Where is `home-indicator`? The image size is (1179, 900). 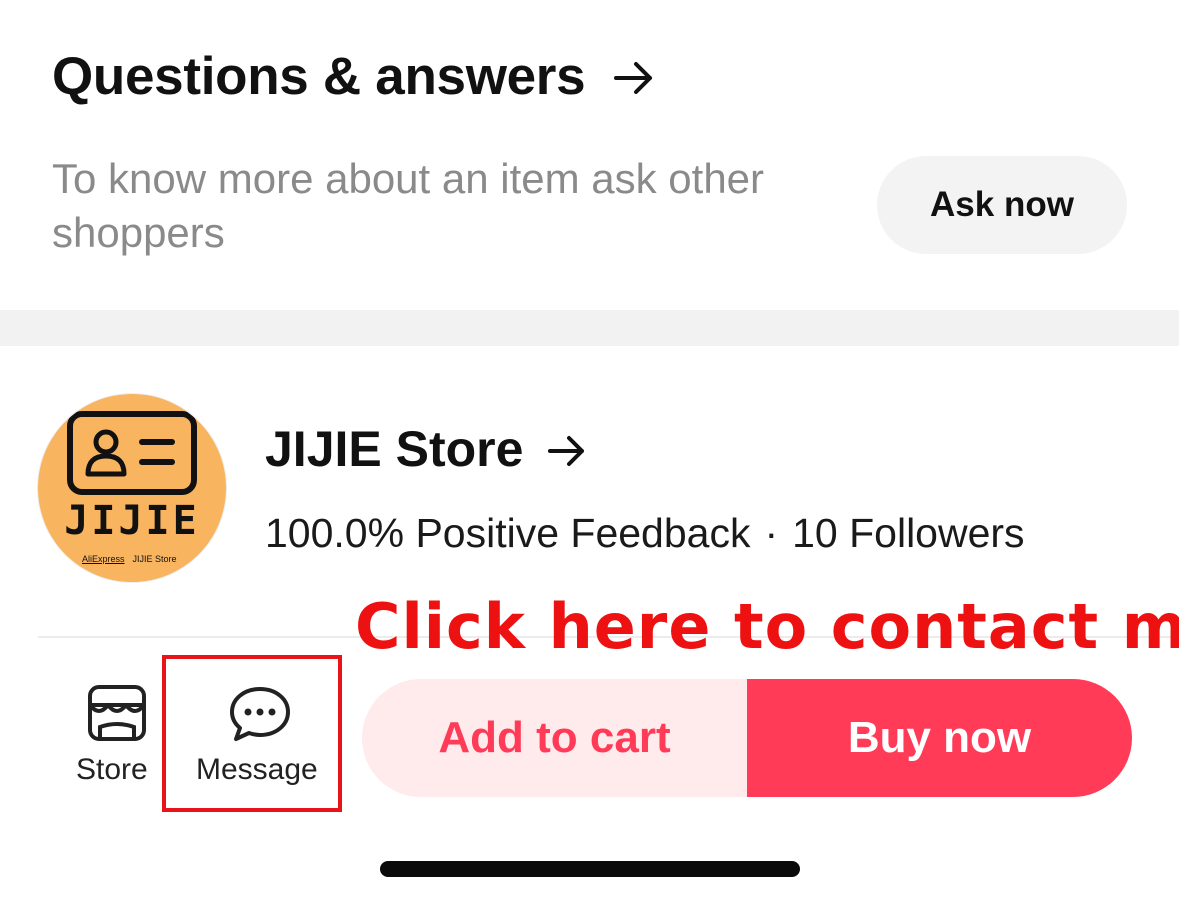 home-indicator is located at coordinates (590, 869).